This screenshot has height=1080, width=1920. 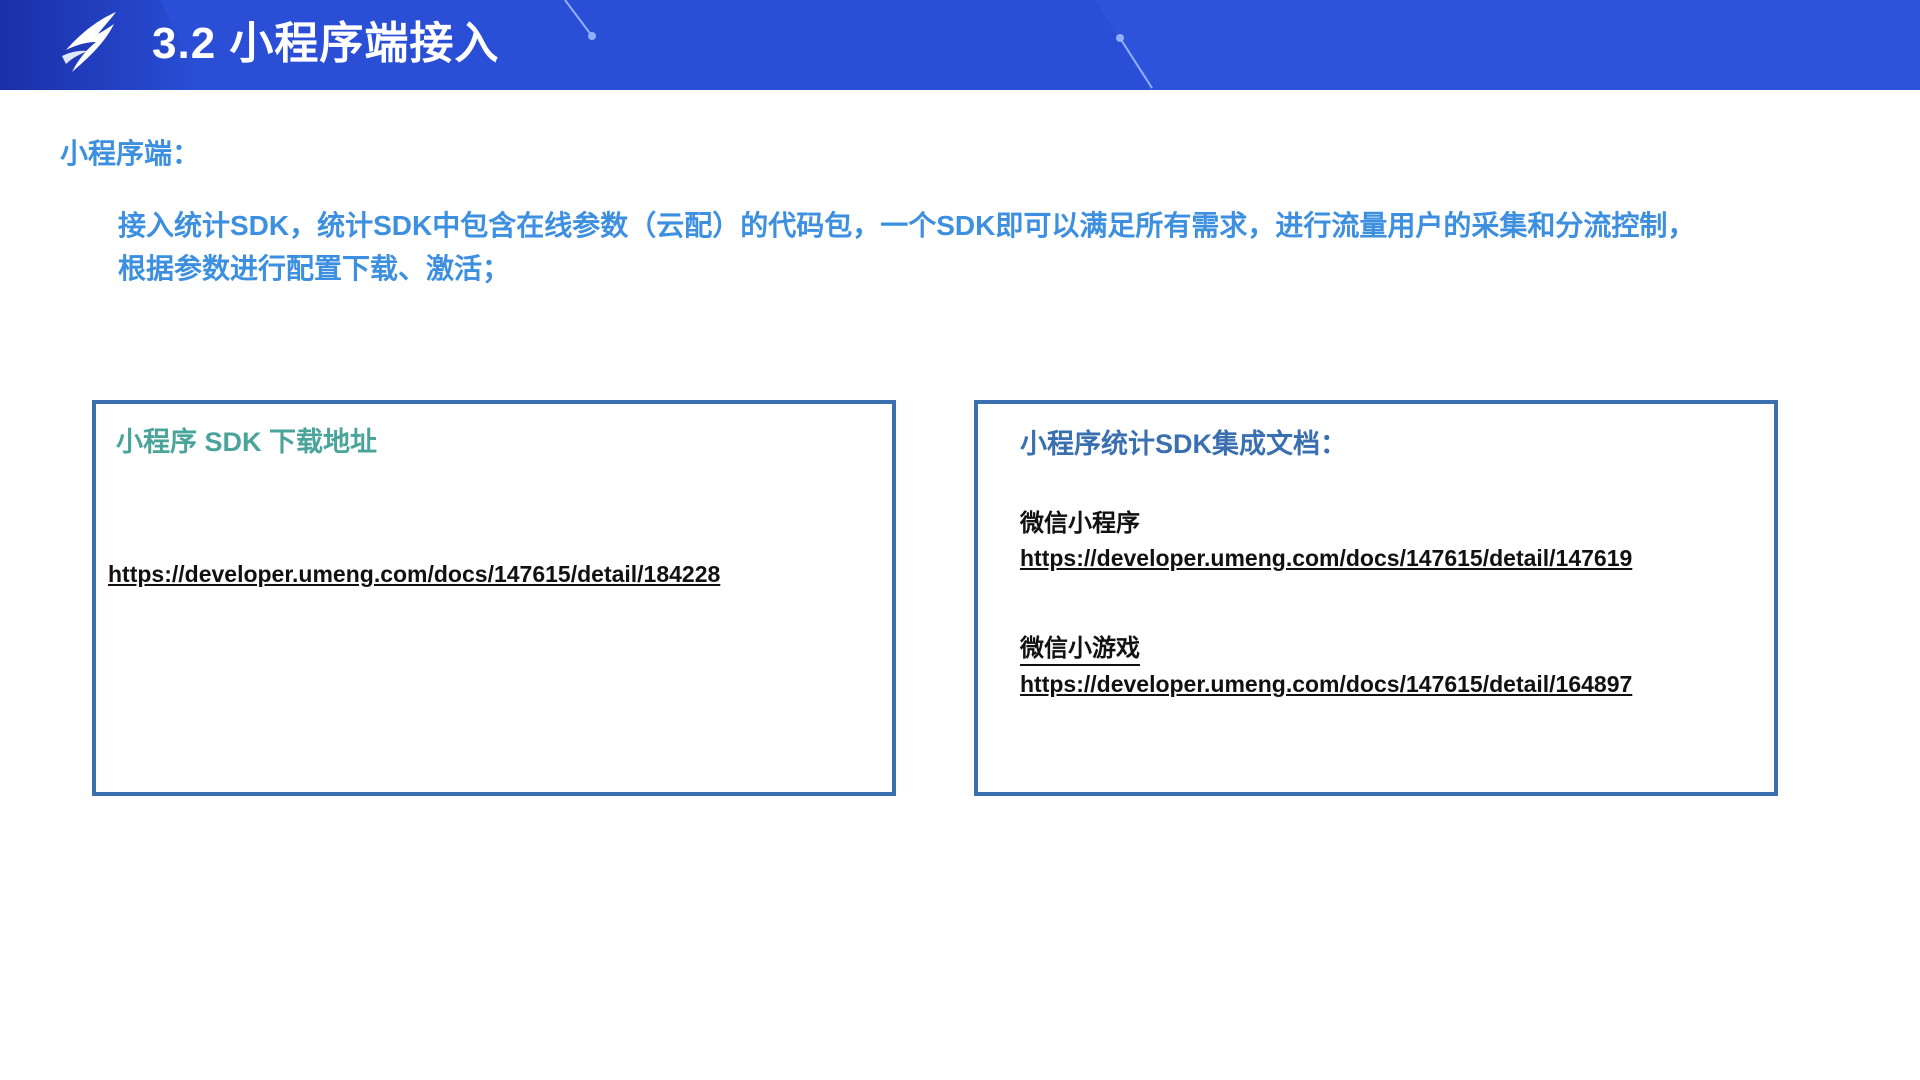 I want to click on sdk-docs-title: 小程序统计SDK集成文档：, so click(x=1184, y=444).